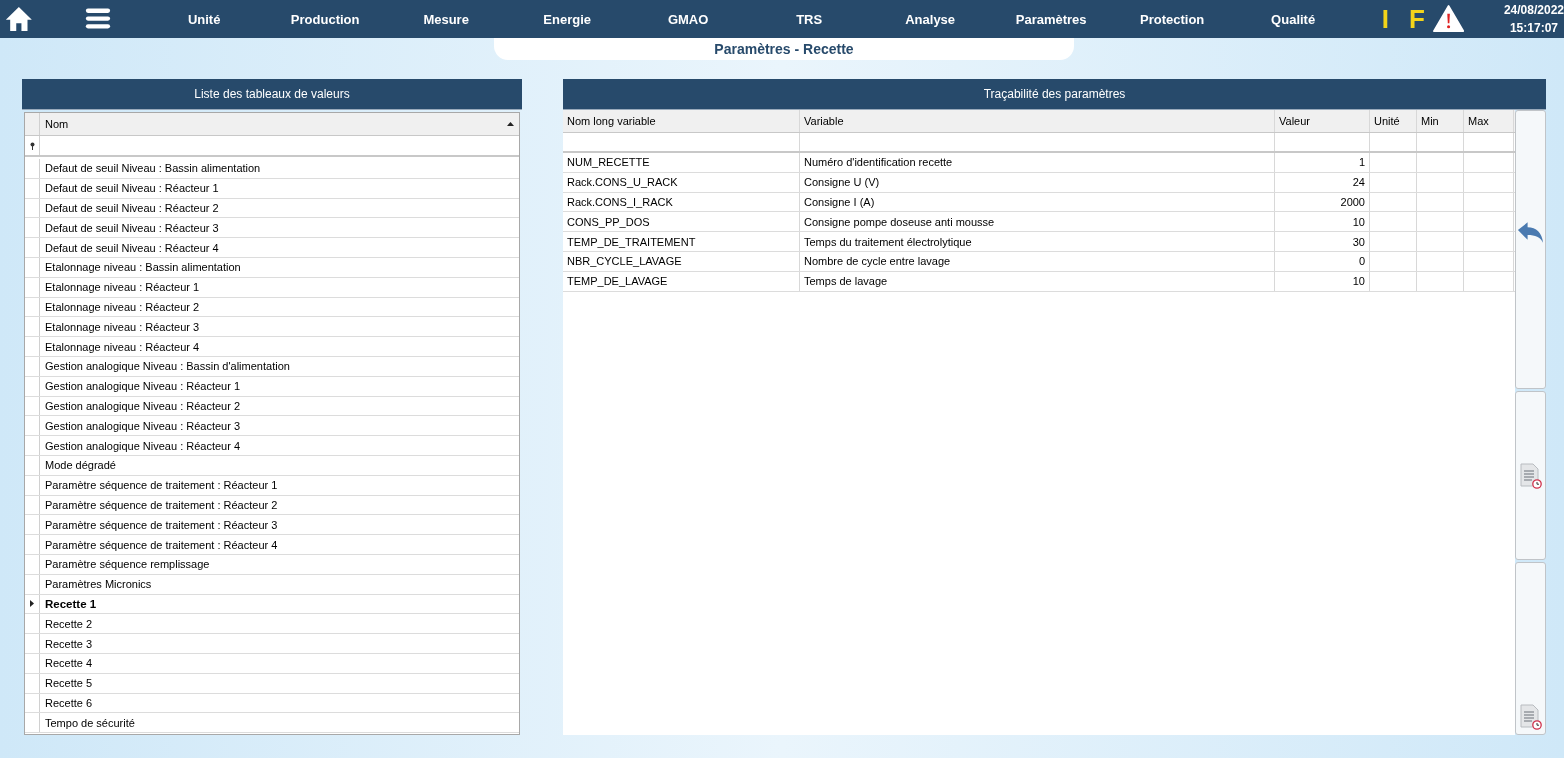 The height and width of the screenshot is (758, 1564). I want to click on sort-icon, so click(510, 124).